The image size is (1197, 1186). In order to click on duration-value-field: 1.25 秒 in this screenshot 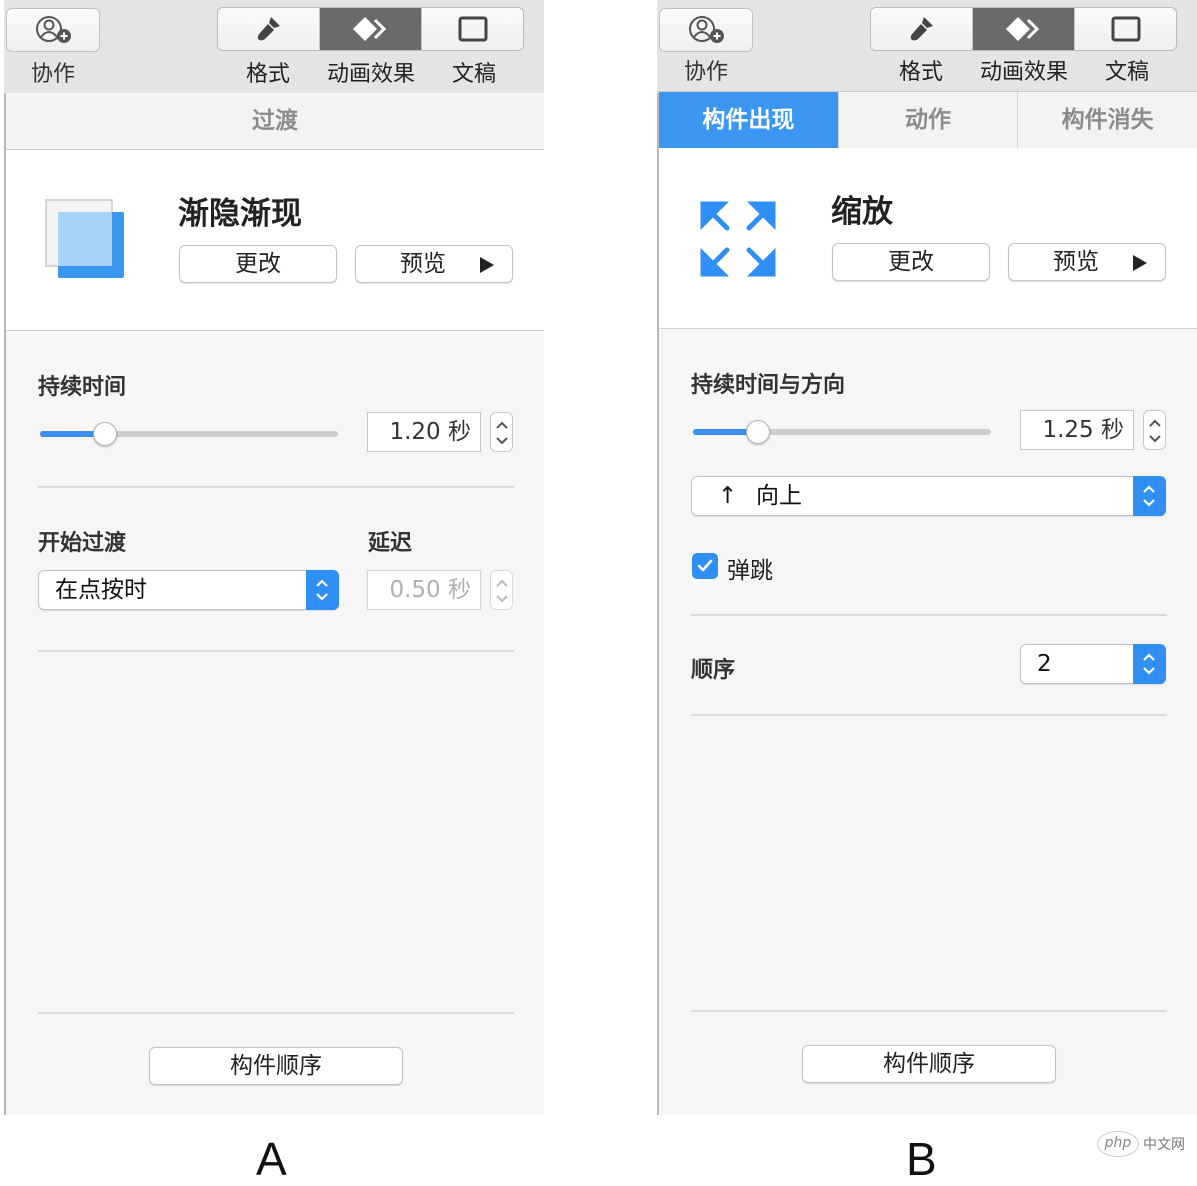, I will do `click(1077, 430)`.